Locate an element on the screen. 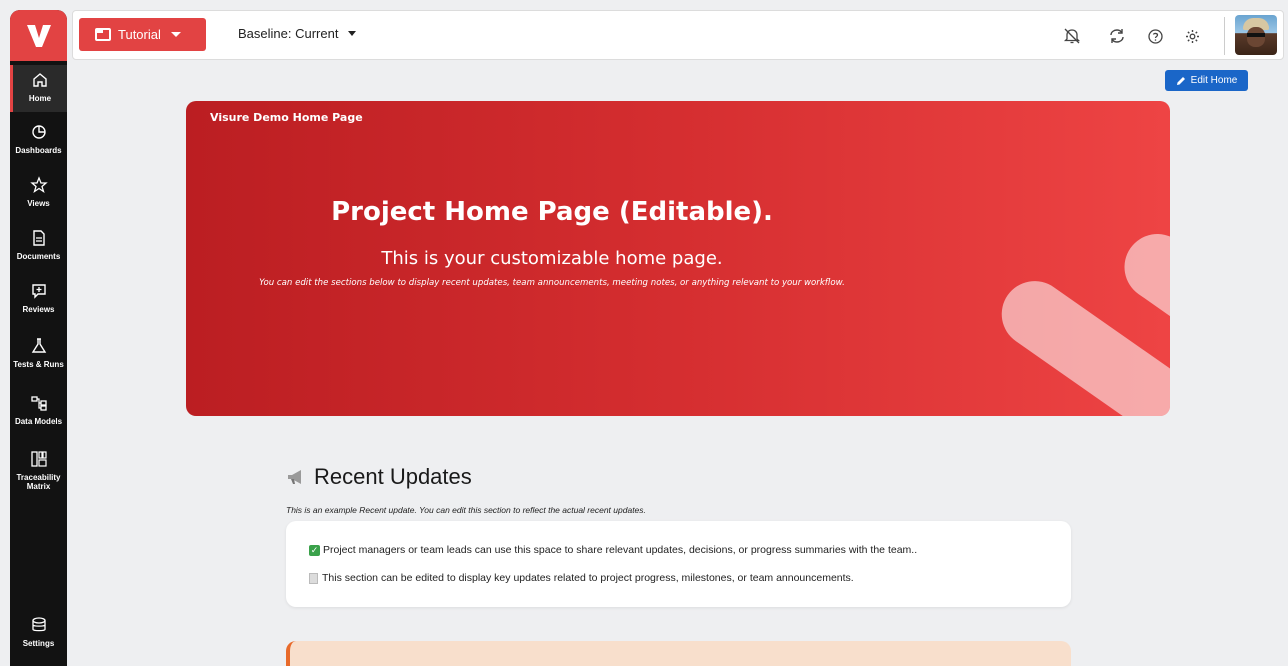 The width and height of the screenshot is (1288, 666). help-button is located at coordinates (1155, 36).